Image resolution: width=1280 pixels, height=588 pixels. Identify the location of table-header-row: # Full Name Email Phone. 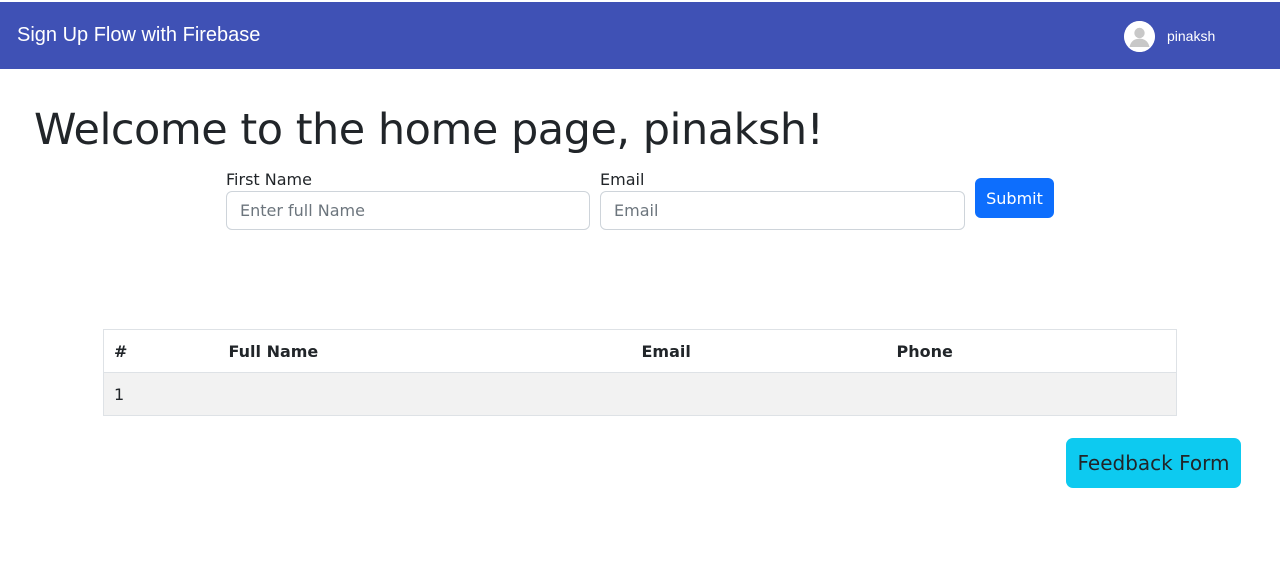
(640, 351).